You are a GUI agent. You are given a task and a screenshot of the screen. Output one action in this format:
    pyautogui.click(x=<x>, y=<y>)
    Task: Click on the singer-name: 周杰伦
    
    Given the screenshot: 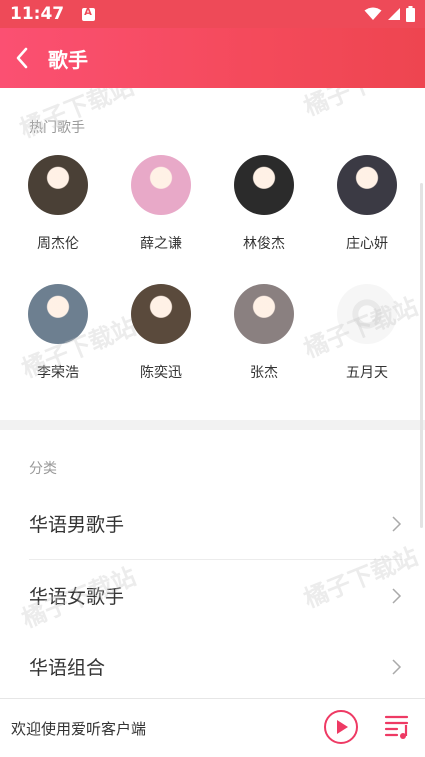 What is the action you would take?
    pyautogui.click(x=58, y=244)
    